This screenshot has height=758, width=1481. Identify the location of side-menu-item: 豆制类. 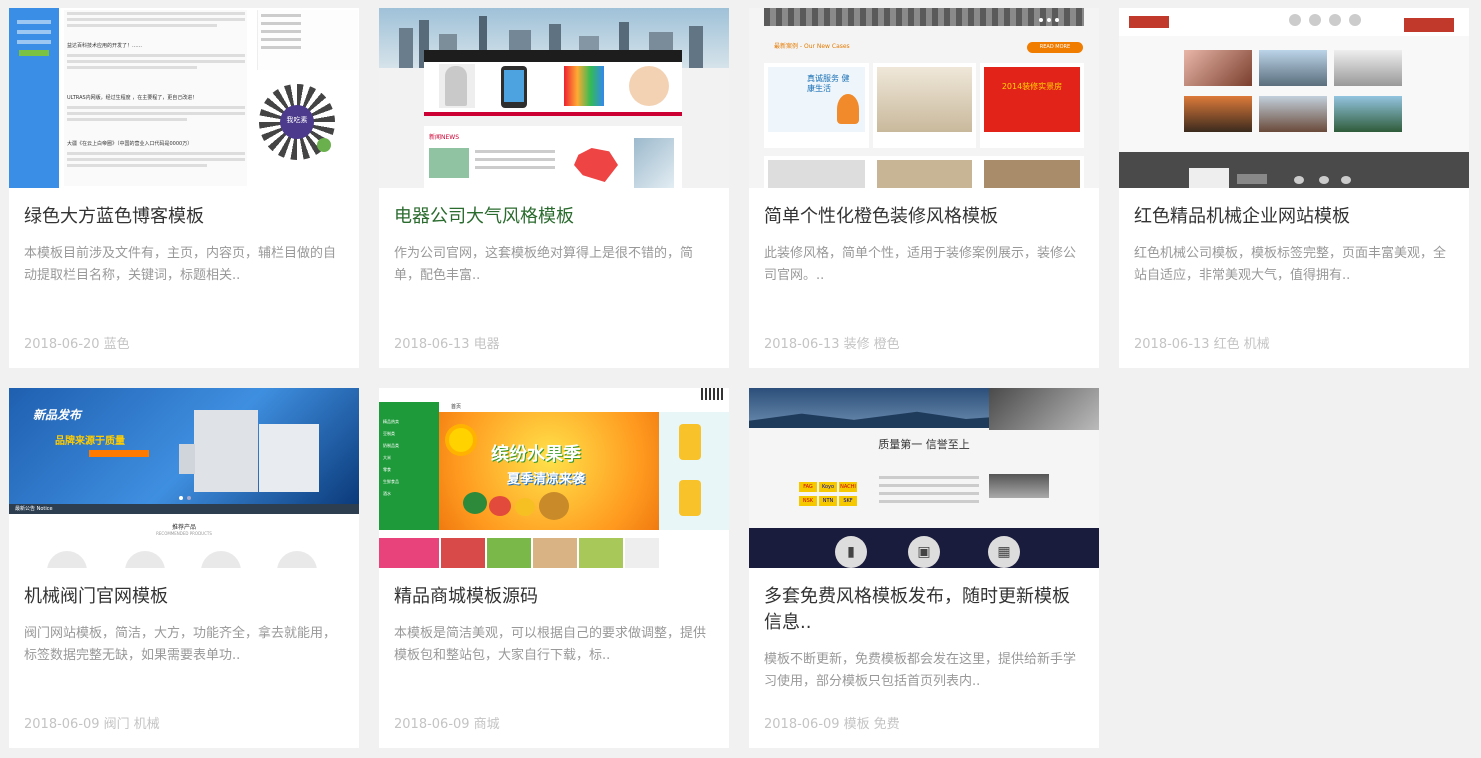
(411, 434).